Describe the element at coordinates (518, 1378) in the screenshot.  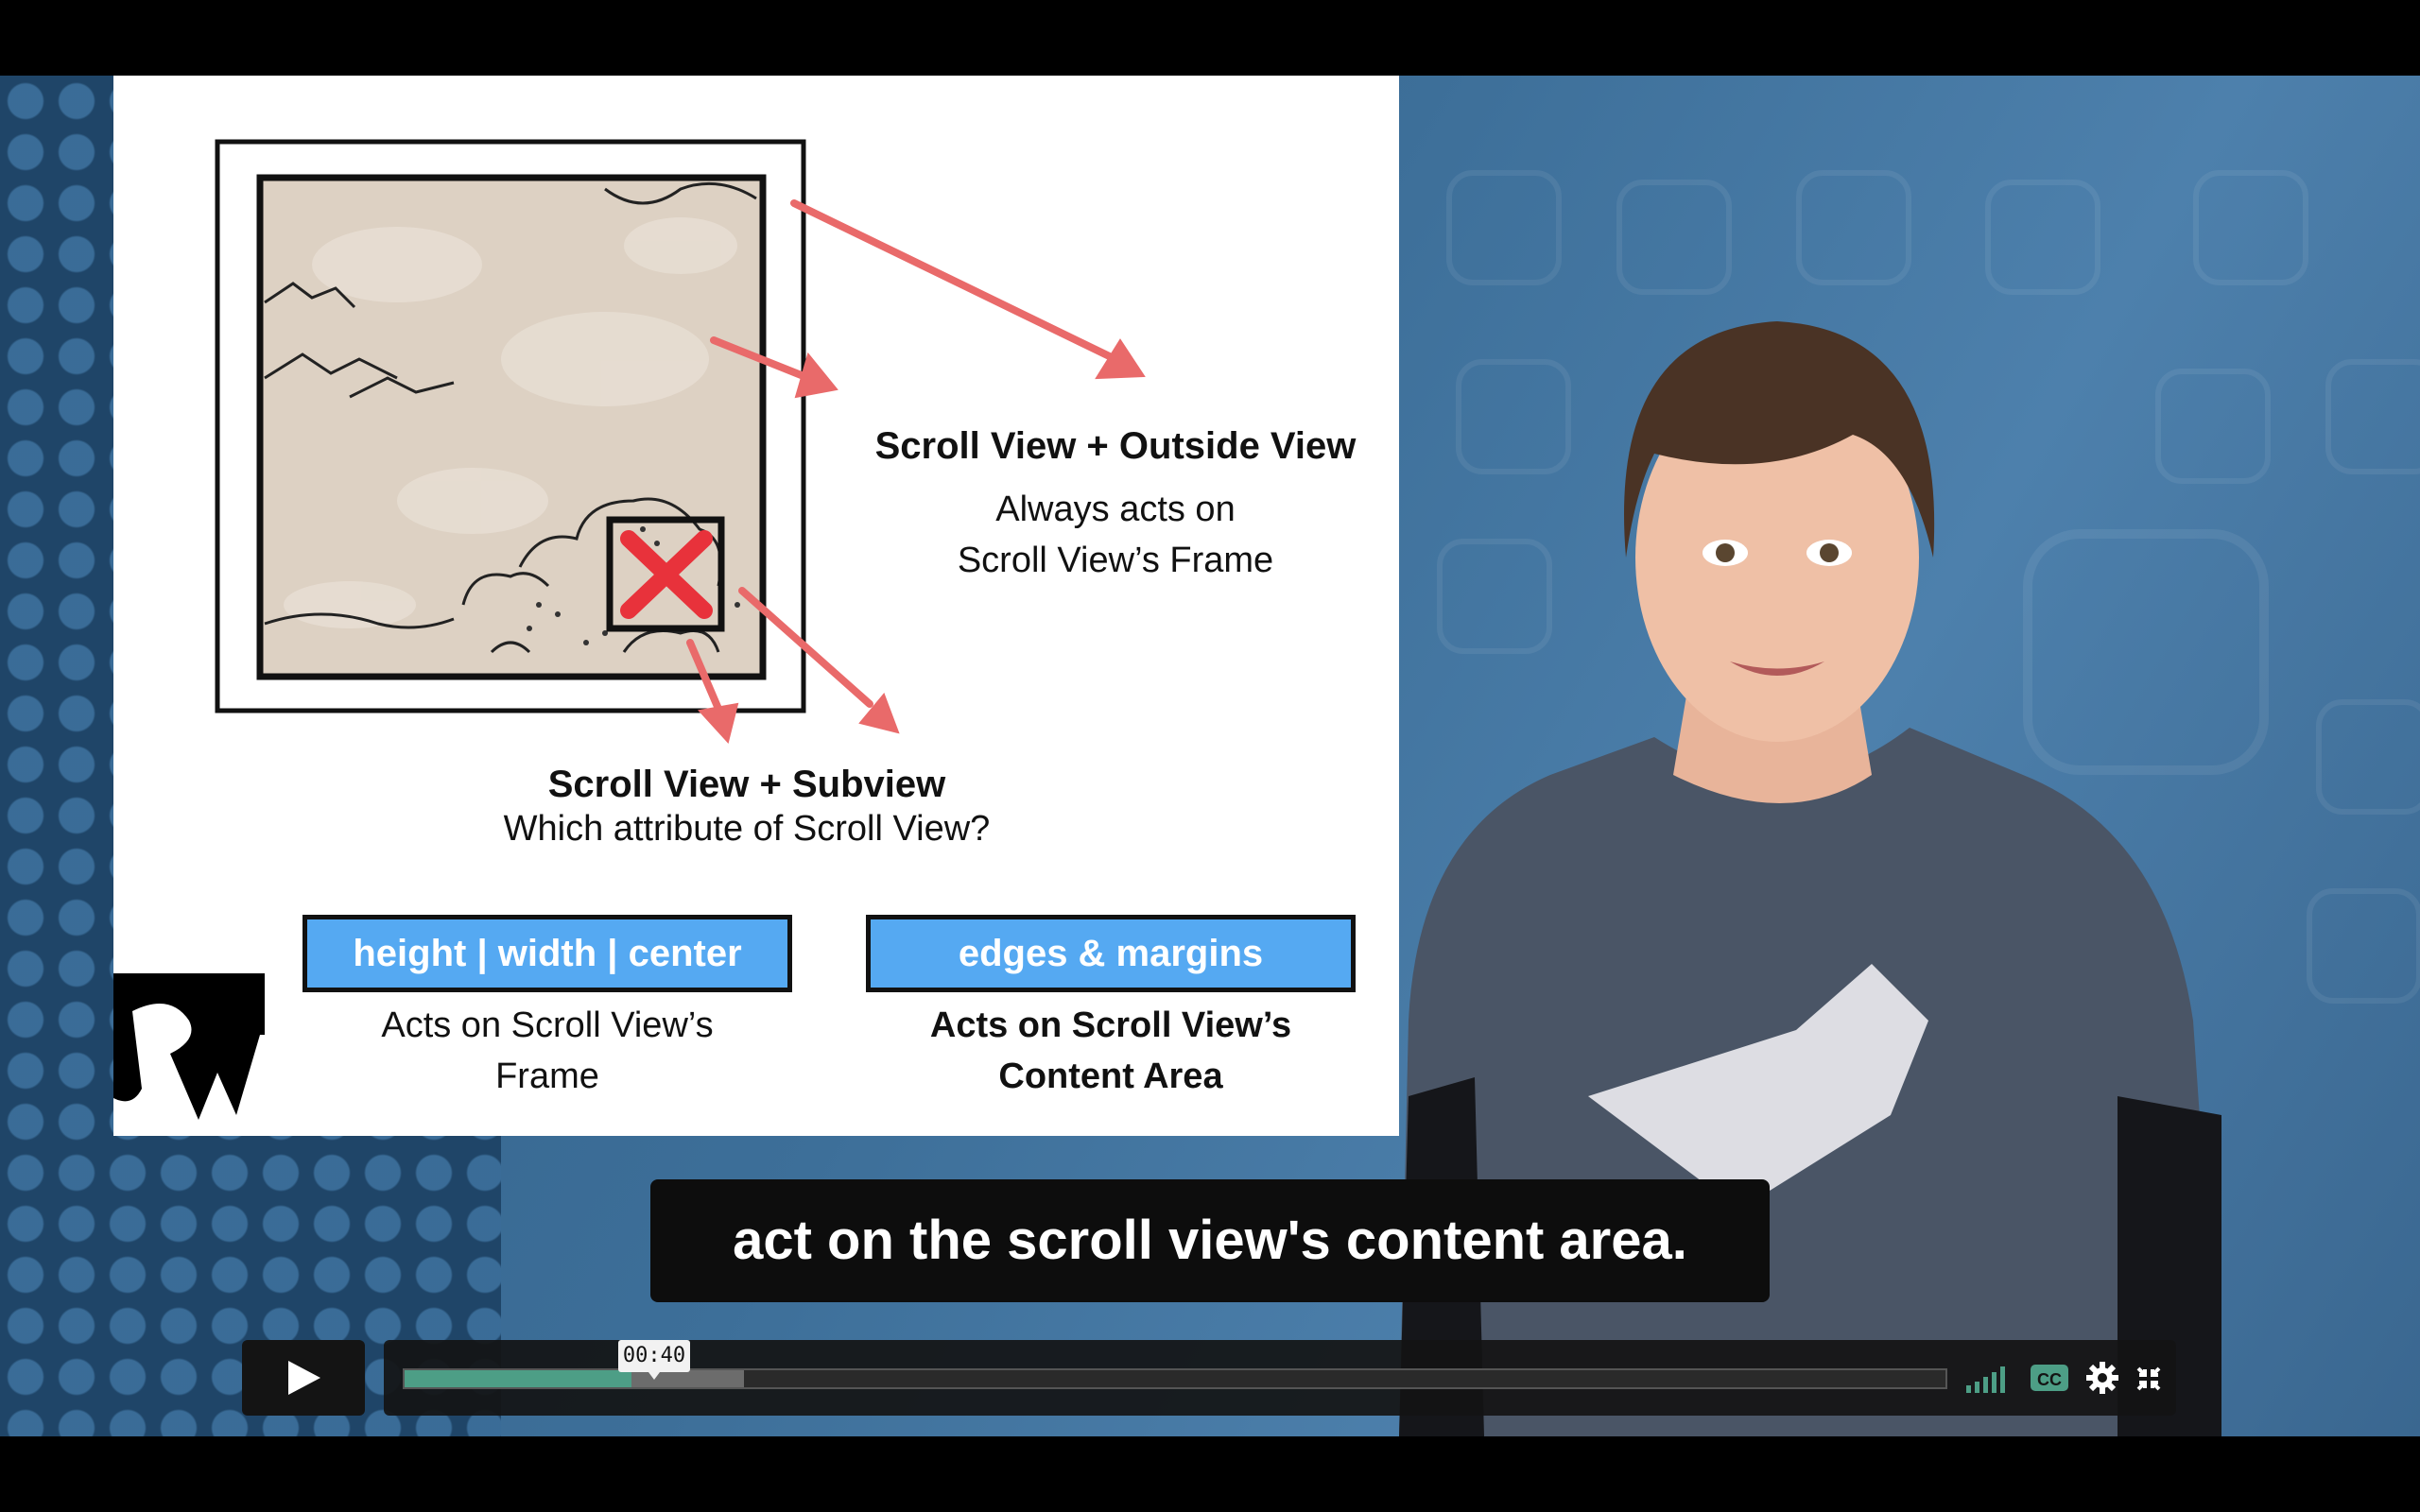
I see `played-bar` at that location.